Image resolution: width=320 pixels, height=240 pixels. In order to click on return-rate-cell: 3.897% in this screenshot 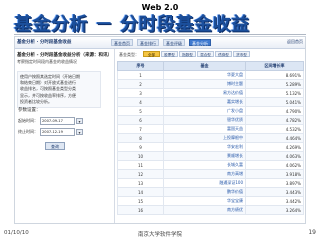, I will do `click(274, 183)`.